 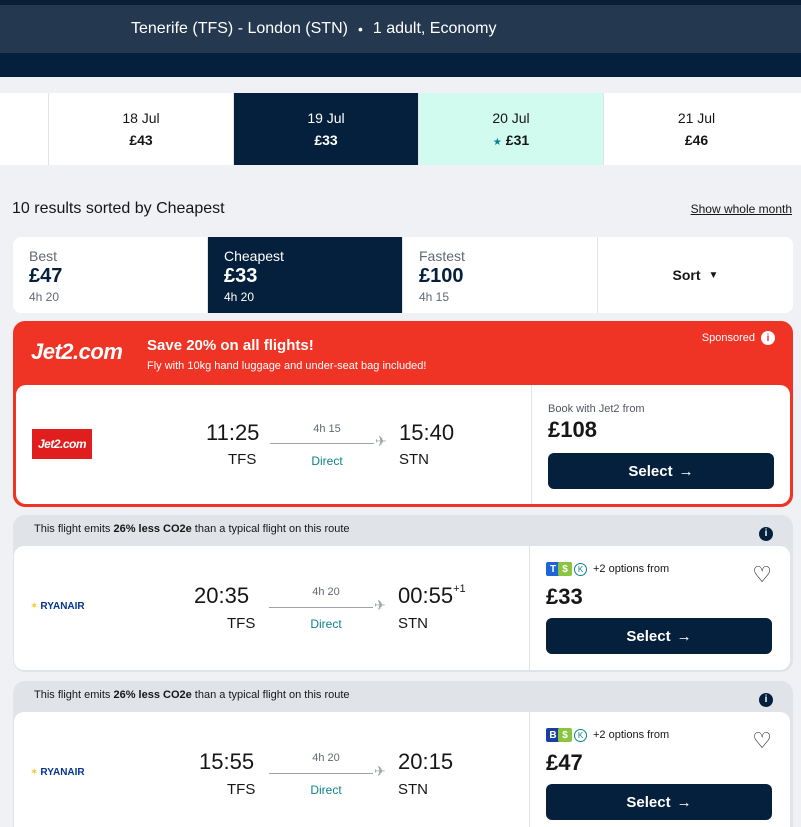 What do you see at coordinates (564, 762) in the screenshot?
I see `price: £47` at bounding box center [564, 762].